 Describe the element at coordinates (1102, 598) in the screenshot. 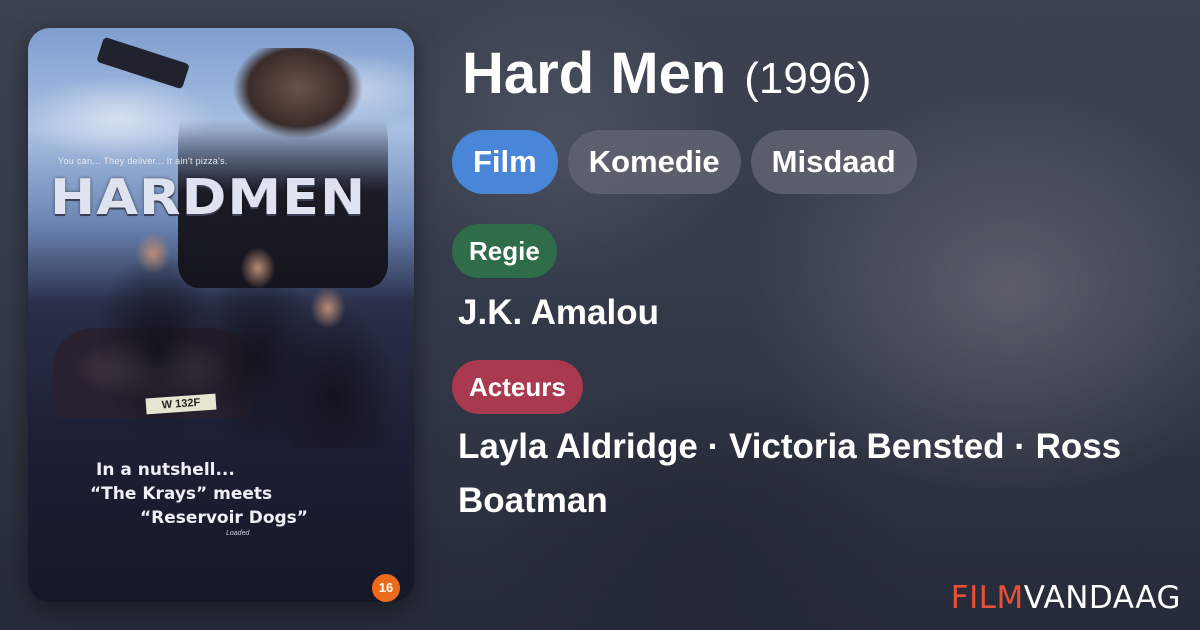

I see `logo-vandaag-text: VANDAAG` at that location.